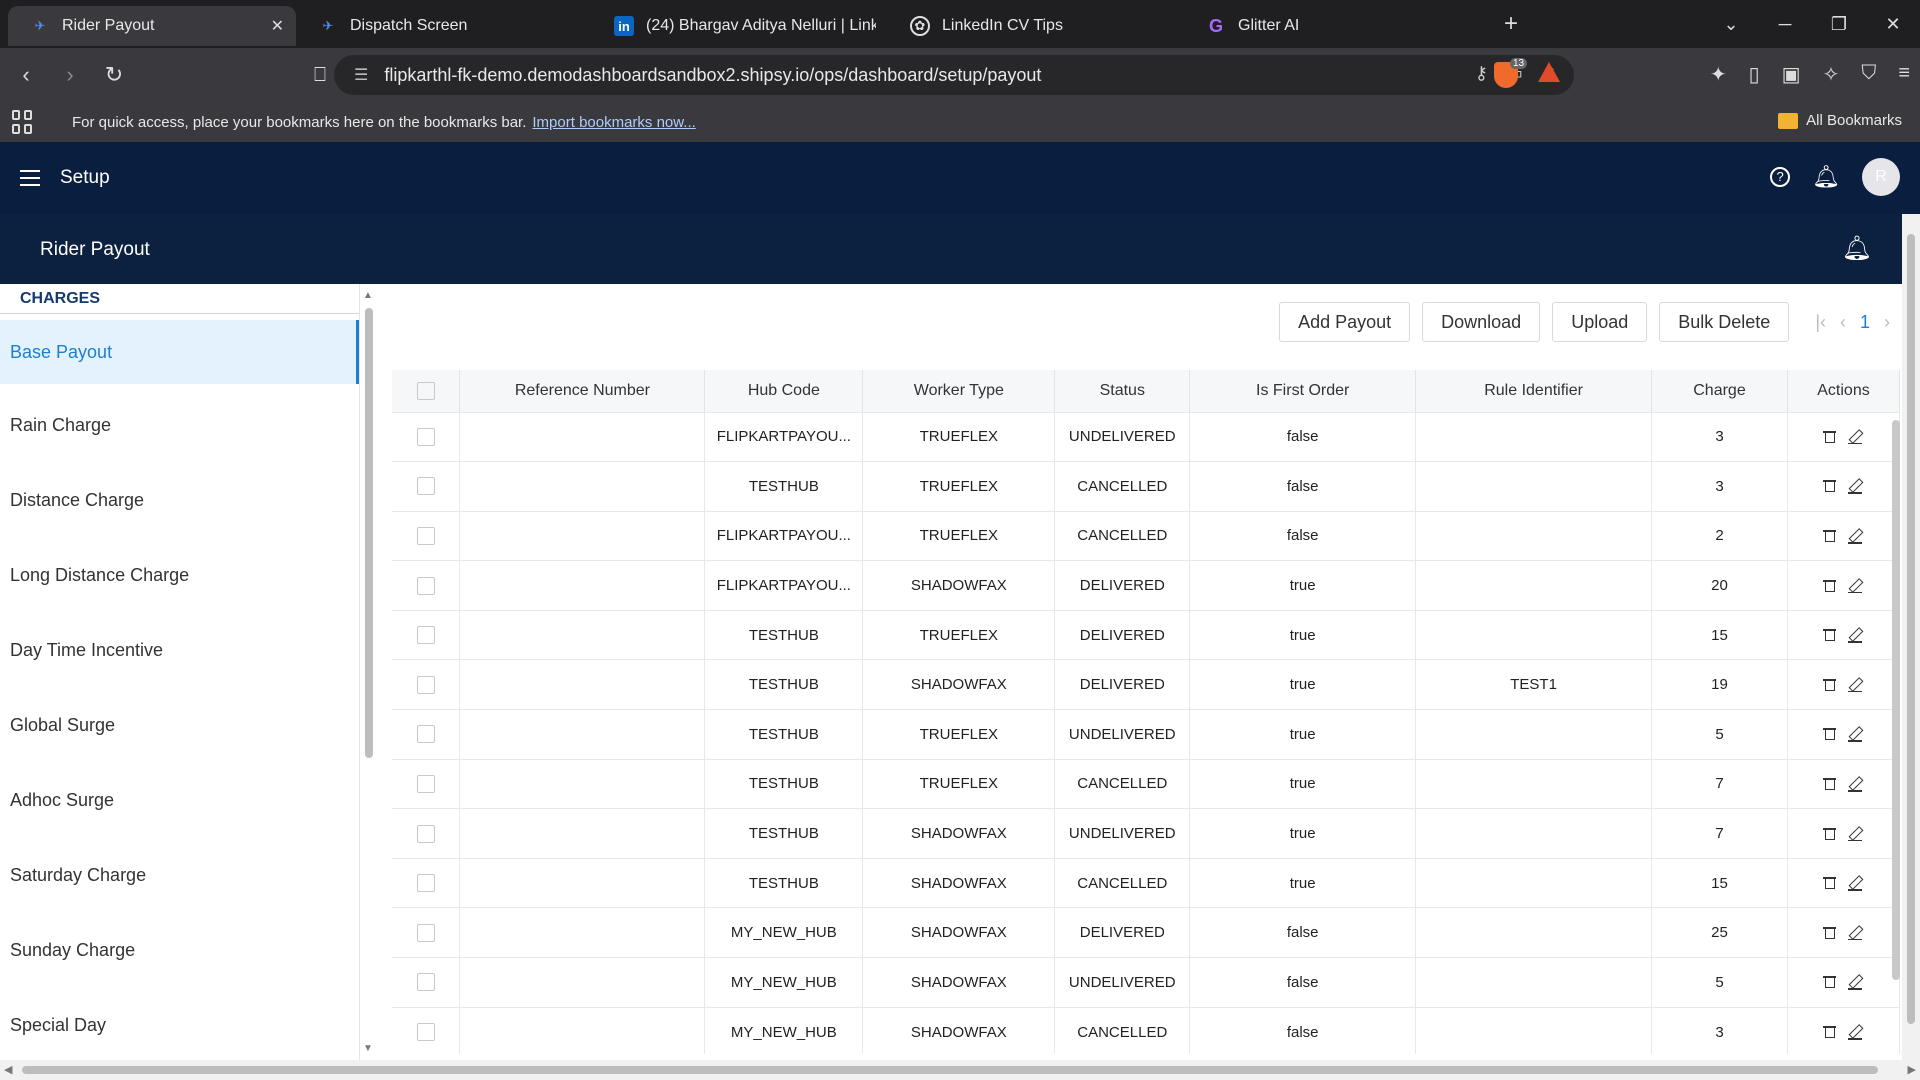 The height and width of the screenshot is (1080, 1920). I want to click on page-horizontal-scrollbar: ◀ ▶, so click(960, 1070).